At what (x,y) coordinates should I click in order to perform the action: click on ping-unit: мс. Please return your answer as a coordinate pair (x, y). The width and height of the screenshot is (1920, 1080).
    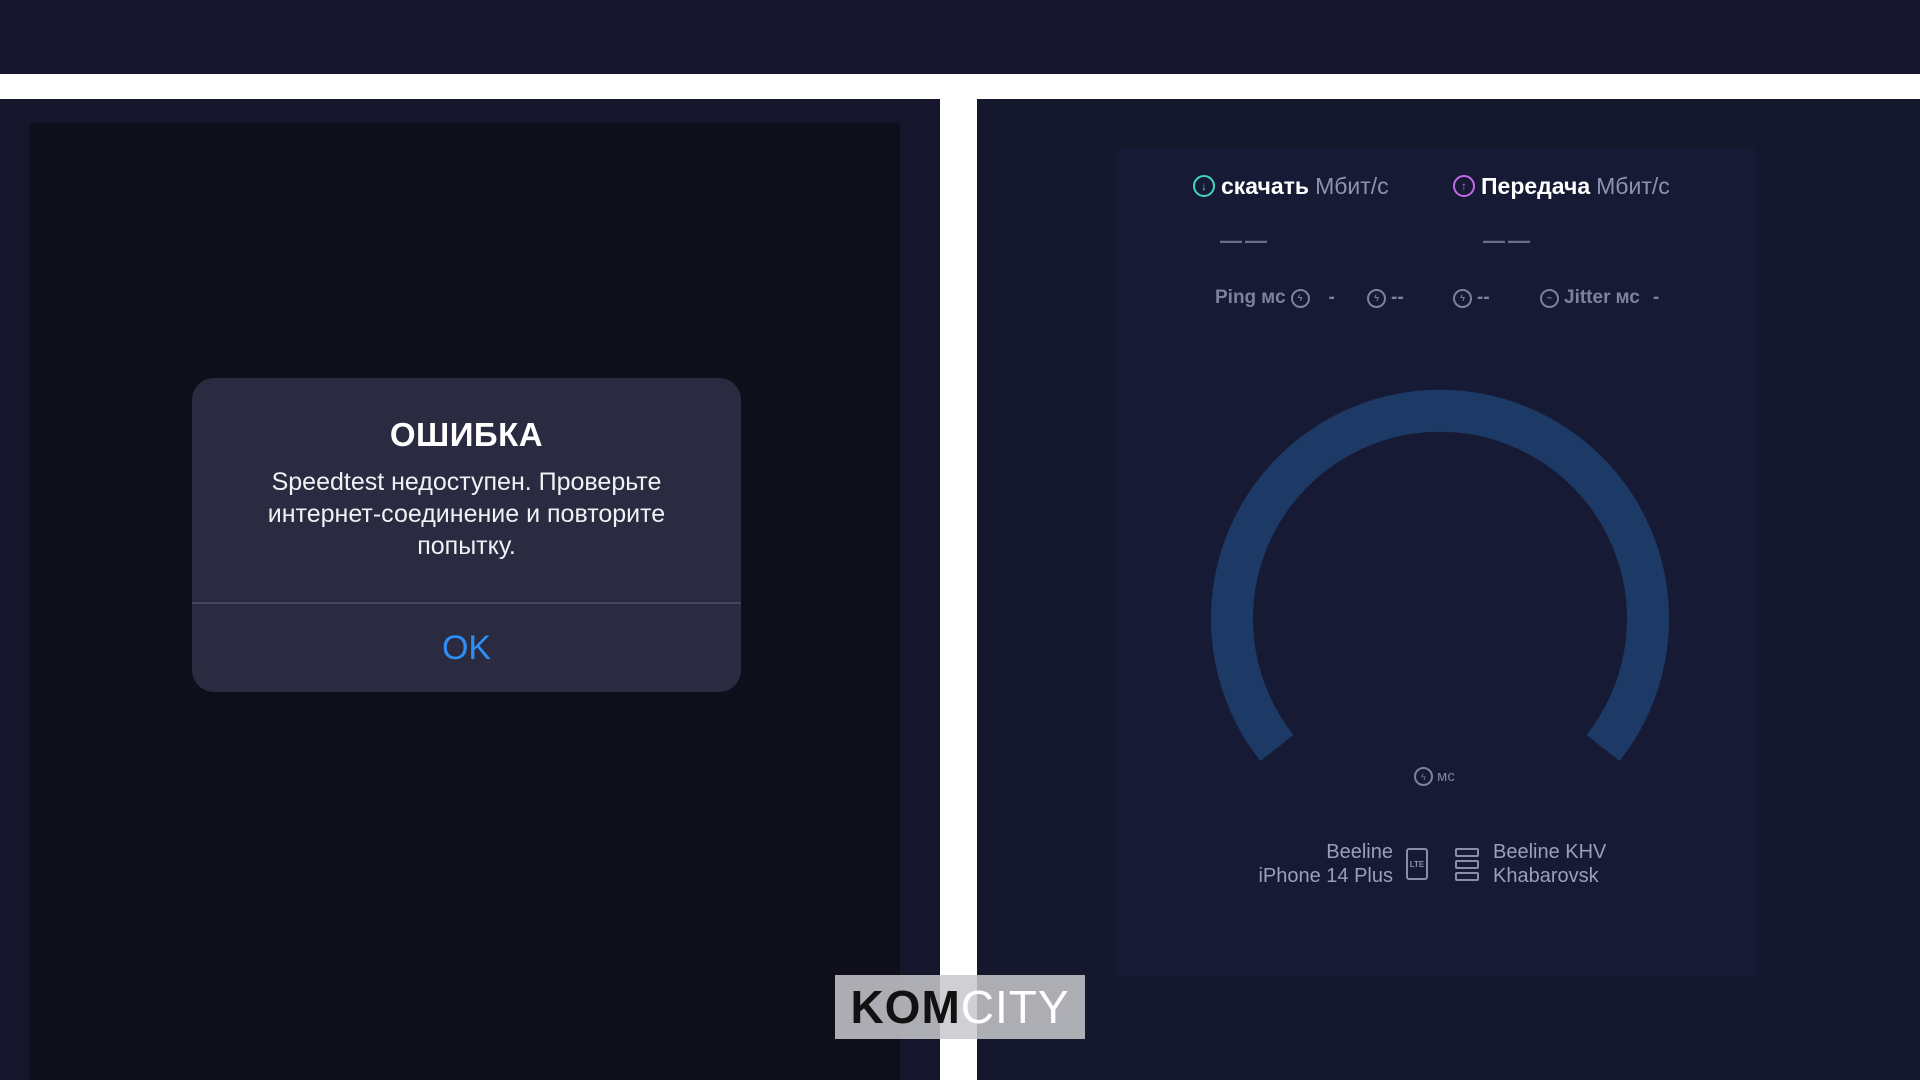
    Looking at the image, I should click on (1273, 297).